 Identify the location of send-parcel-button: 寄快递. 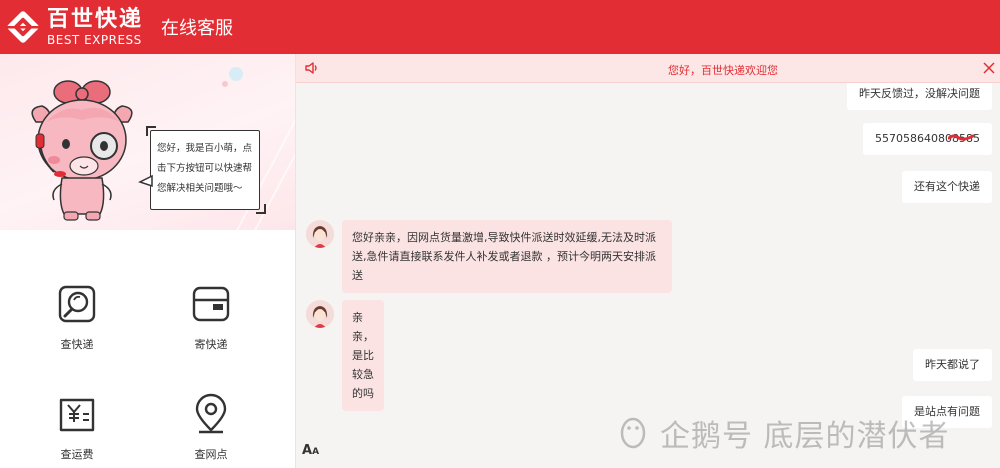
(211, 317).